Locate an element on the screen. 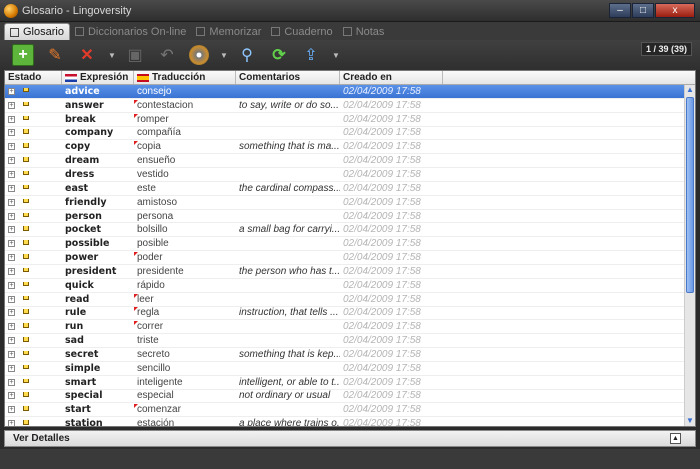 The image size is (700, 469). expand-details-icon: ▲ is located at coordinates (675, 438).